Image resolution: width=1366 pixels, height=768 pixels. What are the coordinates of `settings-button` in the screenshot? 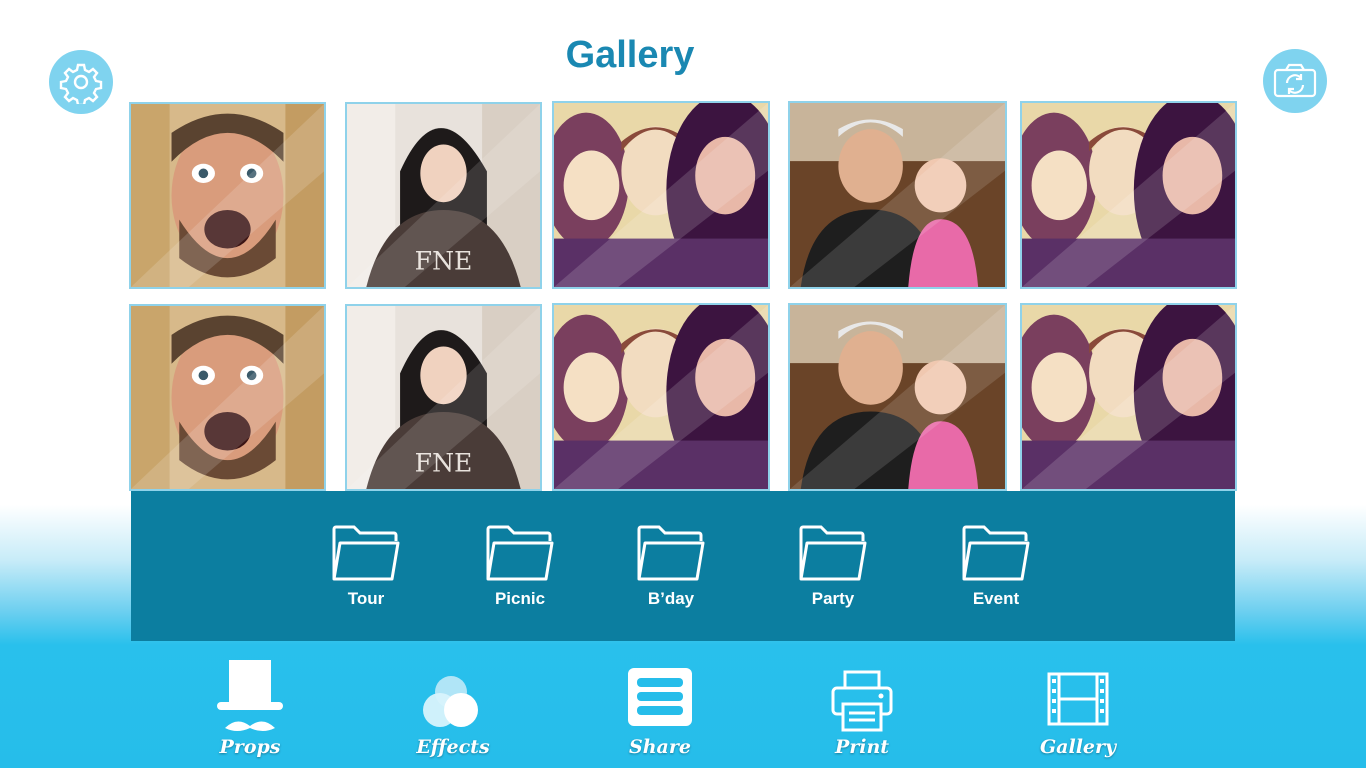 It's located at (81, 82).